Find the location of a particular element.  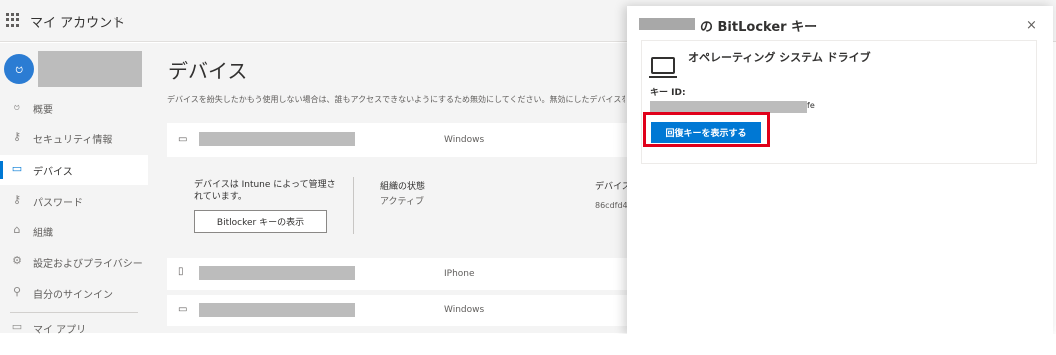

panel-title: の BitLocker キー is located at coordinates (759, 27).